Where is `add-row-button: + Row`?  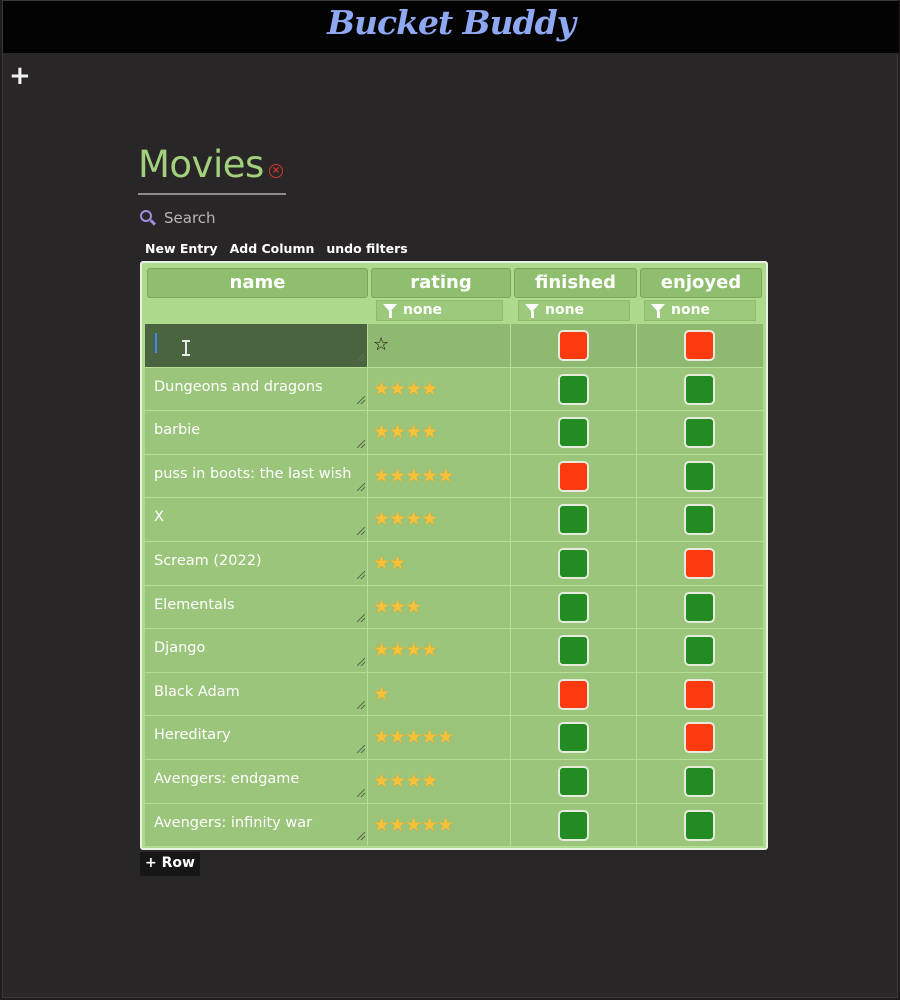 add-row-button: + Row is located at coordinates (170, 864).